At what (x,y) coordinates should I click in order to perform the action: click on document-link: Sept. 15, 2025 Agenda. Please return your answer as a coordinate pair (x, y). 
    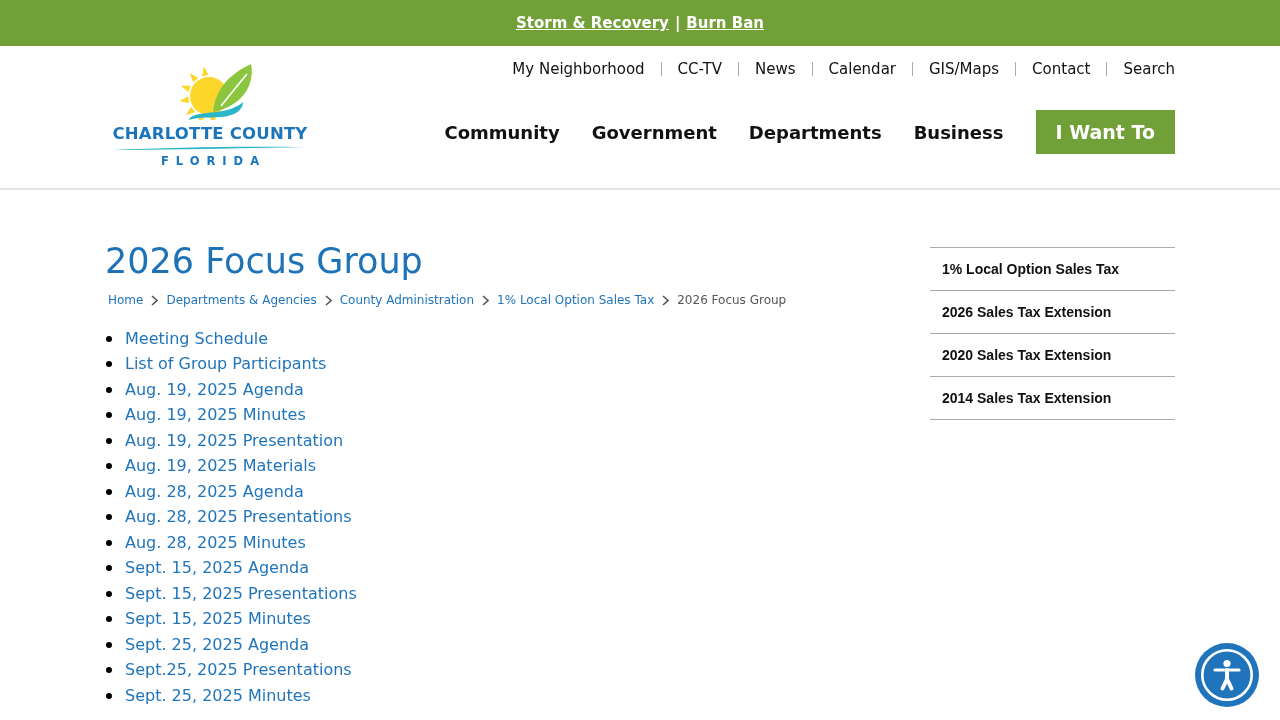
    Looking at the image, I should click on (217, 568).